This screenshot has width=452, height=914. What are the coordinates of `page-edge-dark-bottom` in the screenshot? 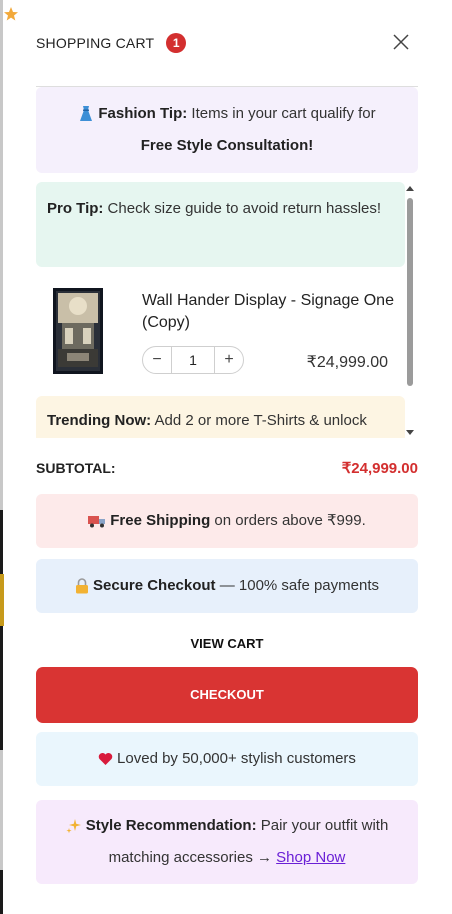 It's located at (1, 892).